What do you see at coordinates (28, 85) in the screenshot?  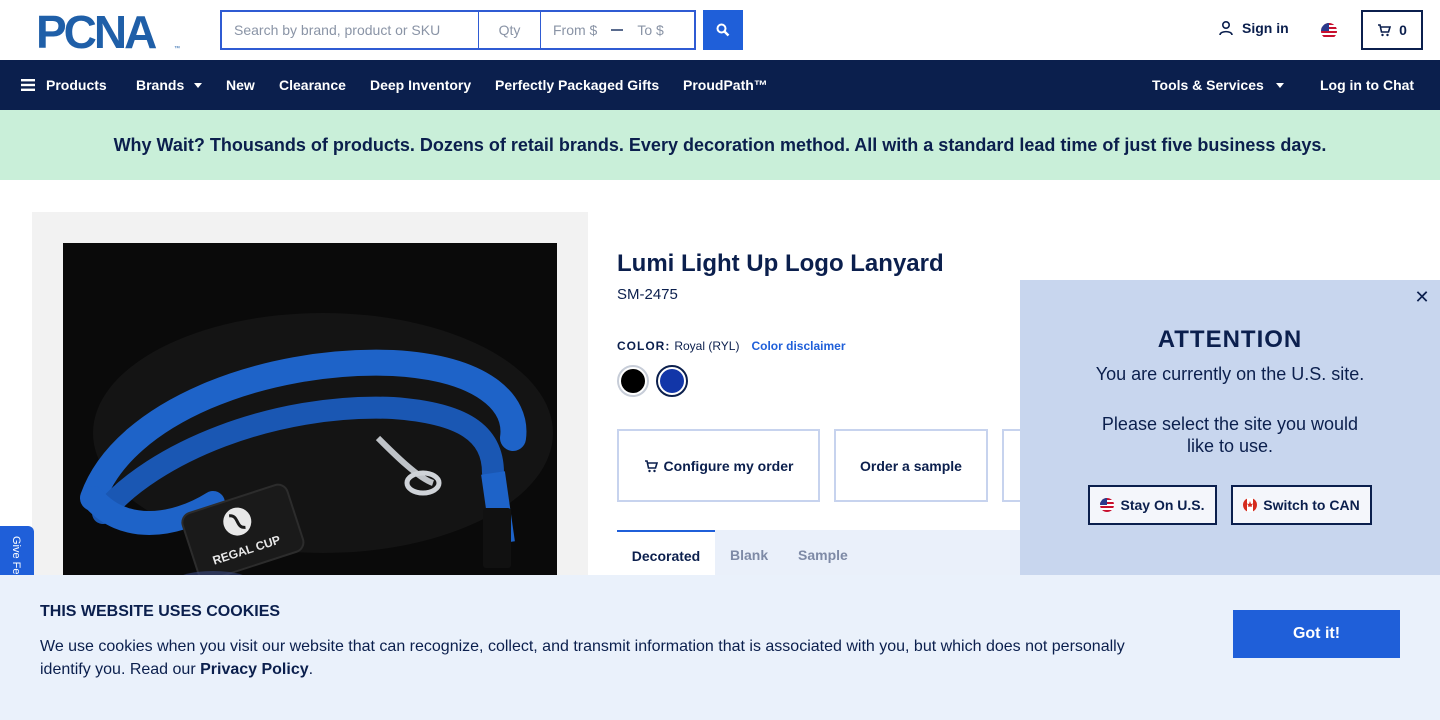 I see `hamburger-icon` at bounding box center [28, 85].